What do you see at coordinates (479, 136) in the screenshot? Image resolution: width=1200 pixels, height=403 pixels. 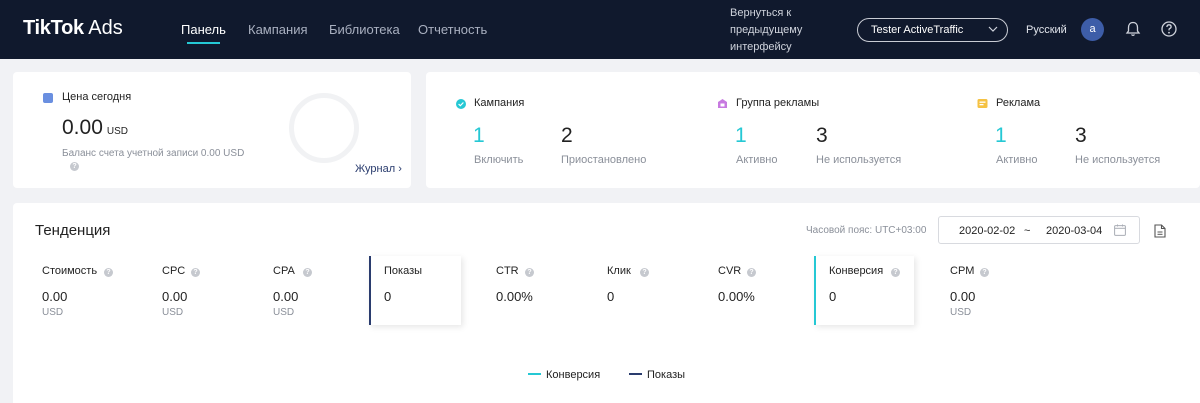 I see `campaign-active-count: 1` at bounding box center [479, 136].